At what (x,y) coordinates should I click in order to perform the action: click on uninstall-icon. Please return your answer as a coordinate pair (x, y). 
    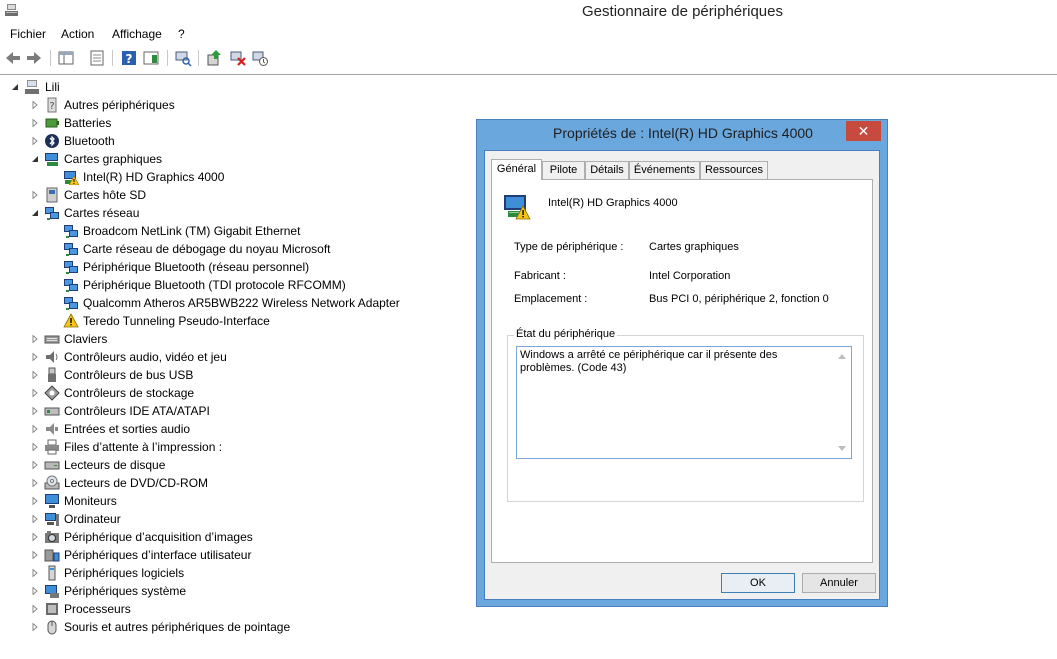
    Looking at the image, I should click on (238, 58).